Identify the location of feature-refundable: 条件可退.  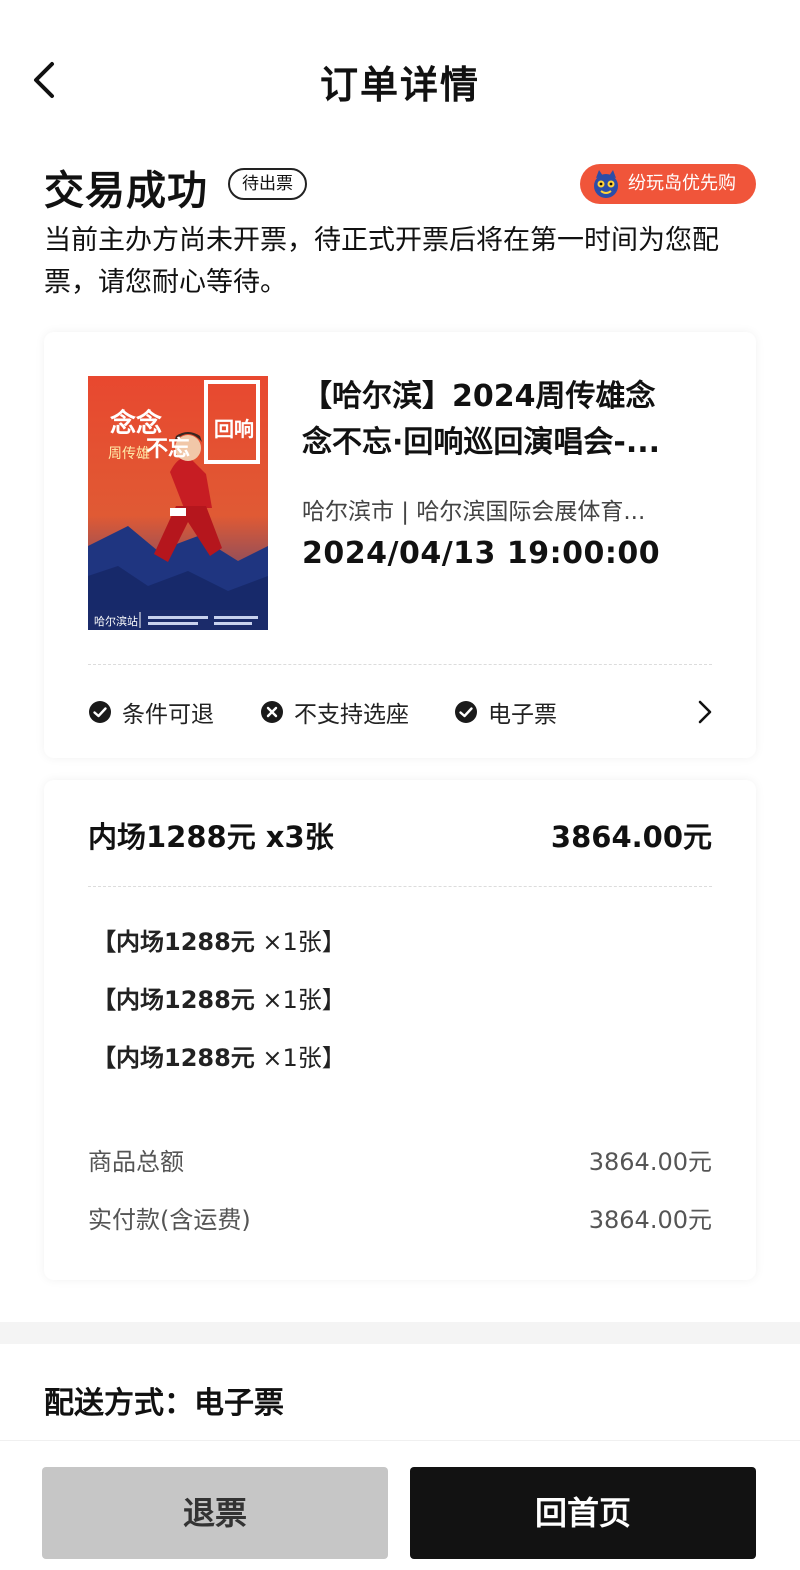
(151, 712).